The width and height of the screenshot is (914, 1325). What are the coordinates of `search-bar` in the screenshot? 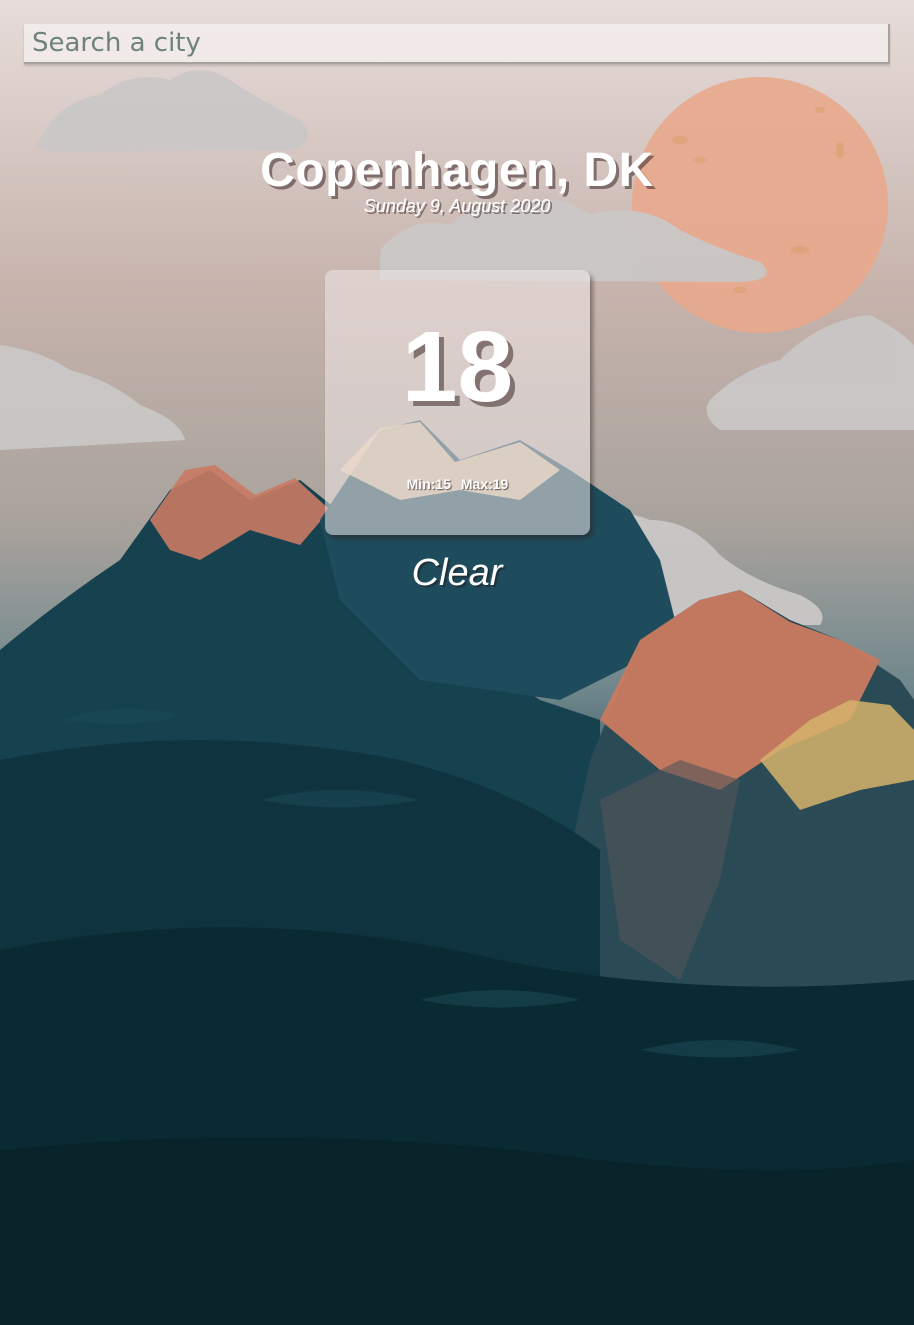 It's located at (457, 44).